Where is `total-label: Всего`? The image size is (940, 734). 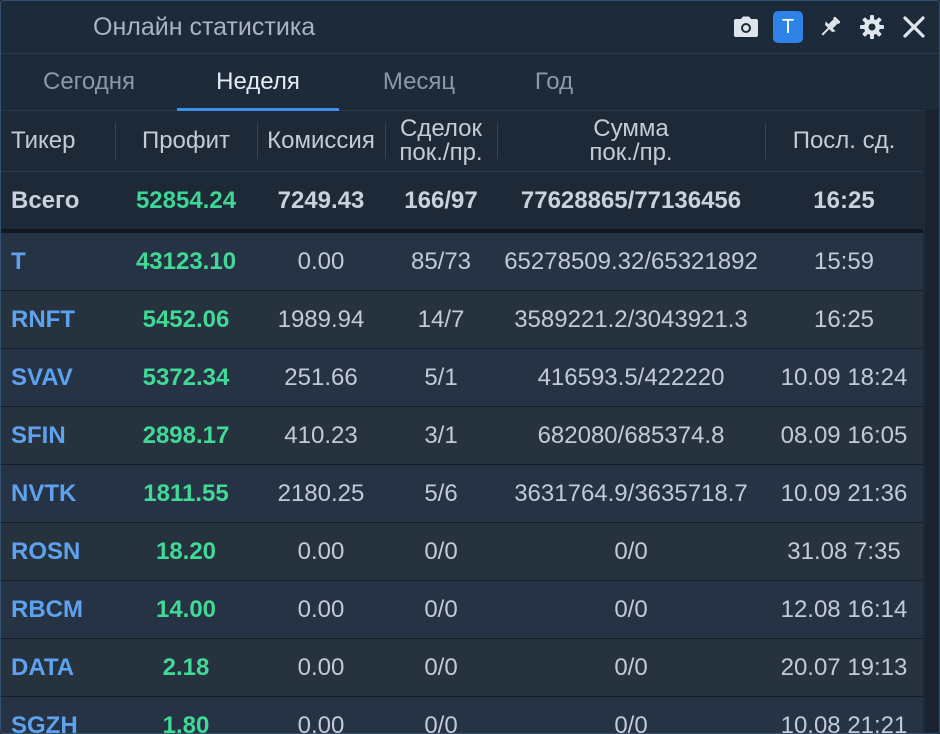 total-label: Всего is located at coordinates (58, 202).